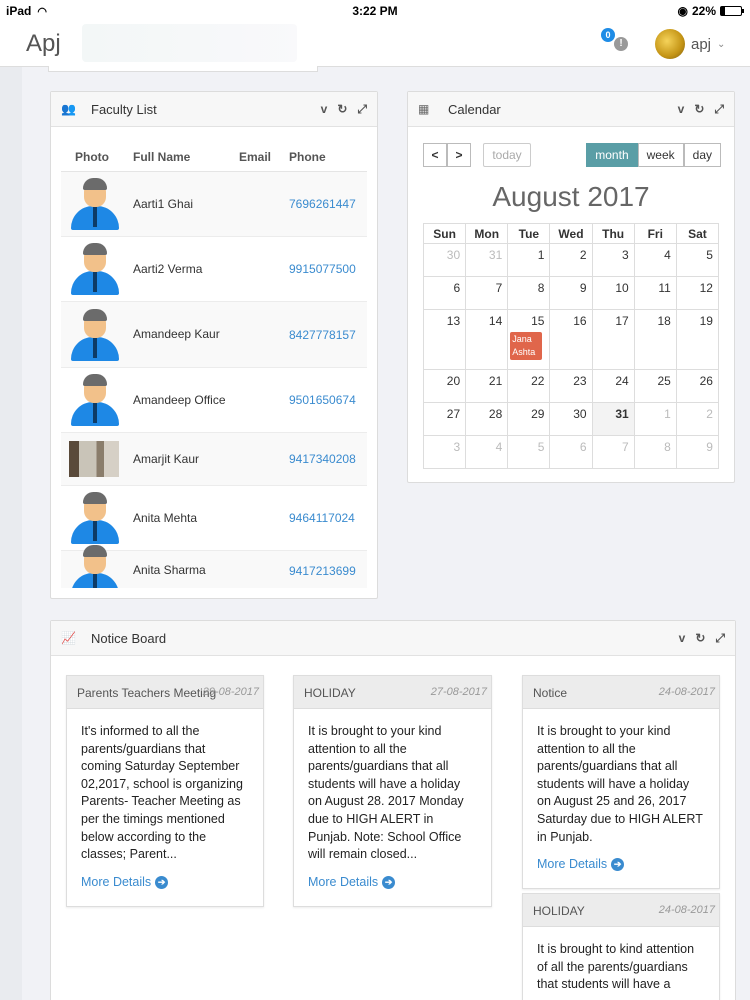  What do you see at coordinates (571, 340) in the screenshot?
I see `calendar-day: 16` at bounding box center [571, 340].